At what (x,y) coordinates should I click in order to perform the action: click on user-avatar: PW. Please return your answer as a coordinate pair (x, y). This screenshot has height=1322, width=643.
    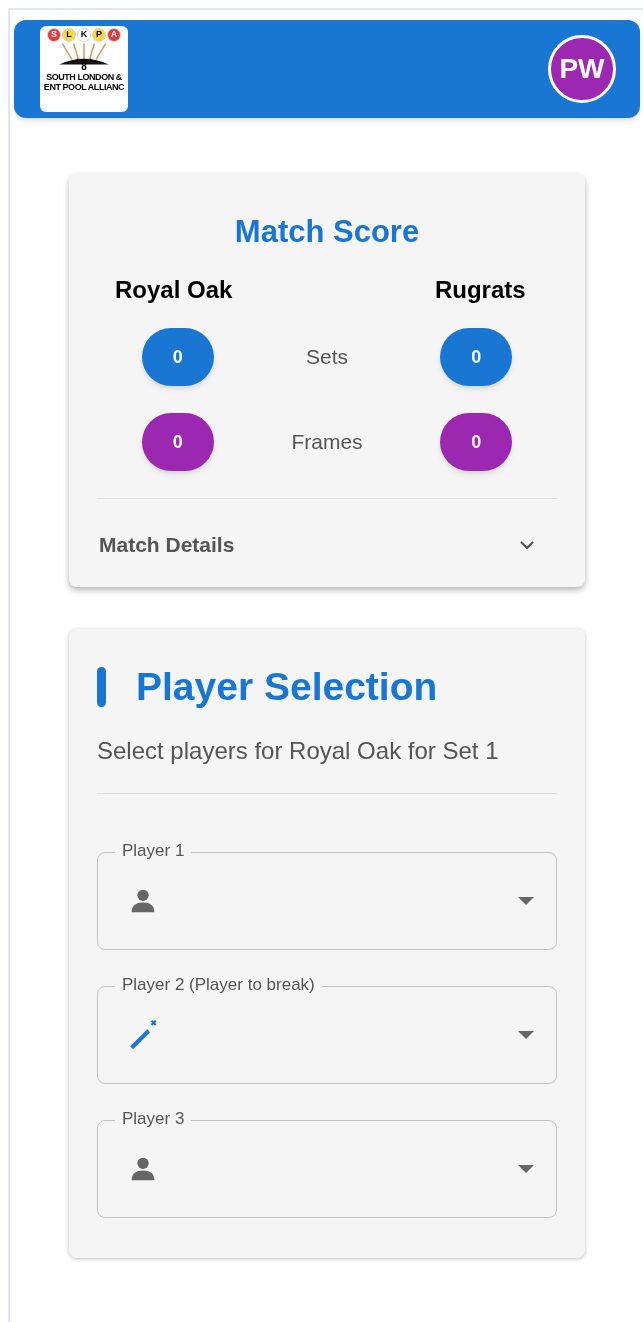
    Looking at the image, I should click on (582, 69).